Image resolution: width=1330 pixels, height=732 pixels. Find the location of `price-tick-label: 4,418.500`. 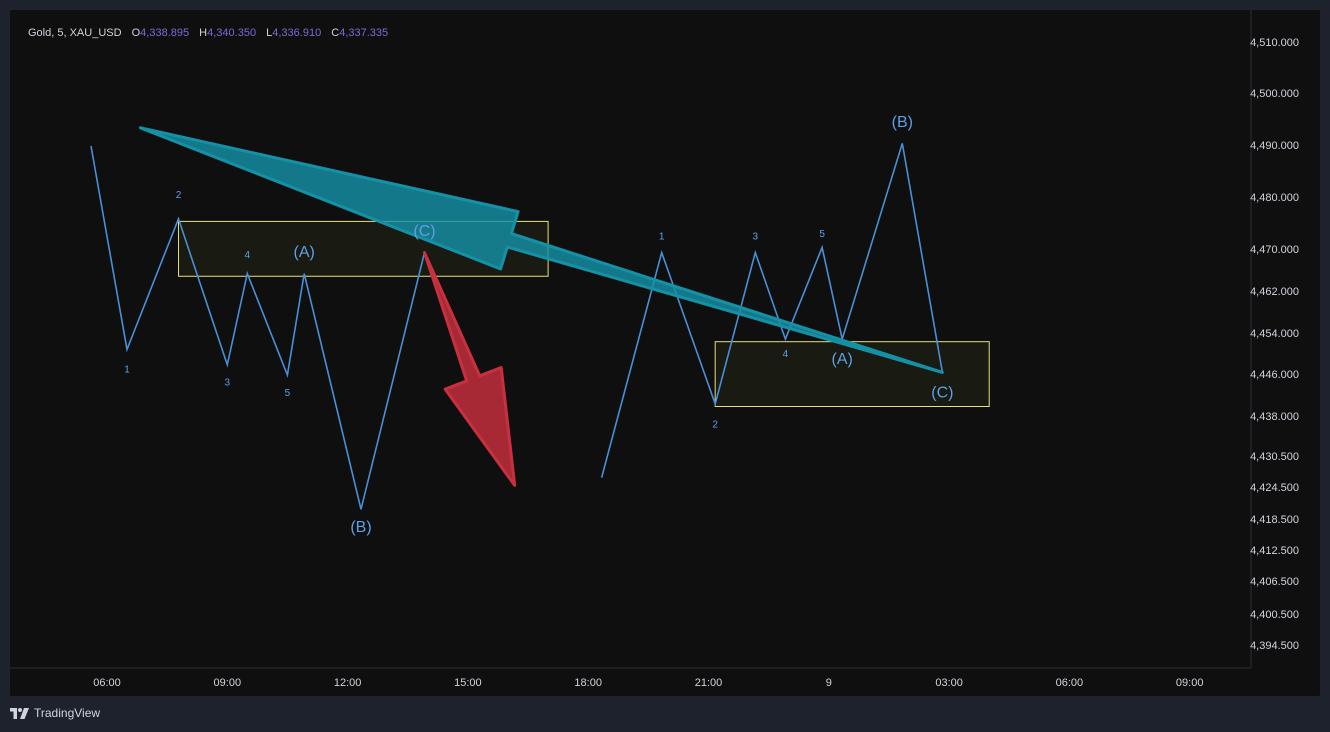

price-tick-label: 4,418.500 is located at coordinates (1274, 520).